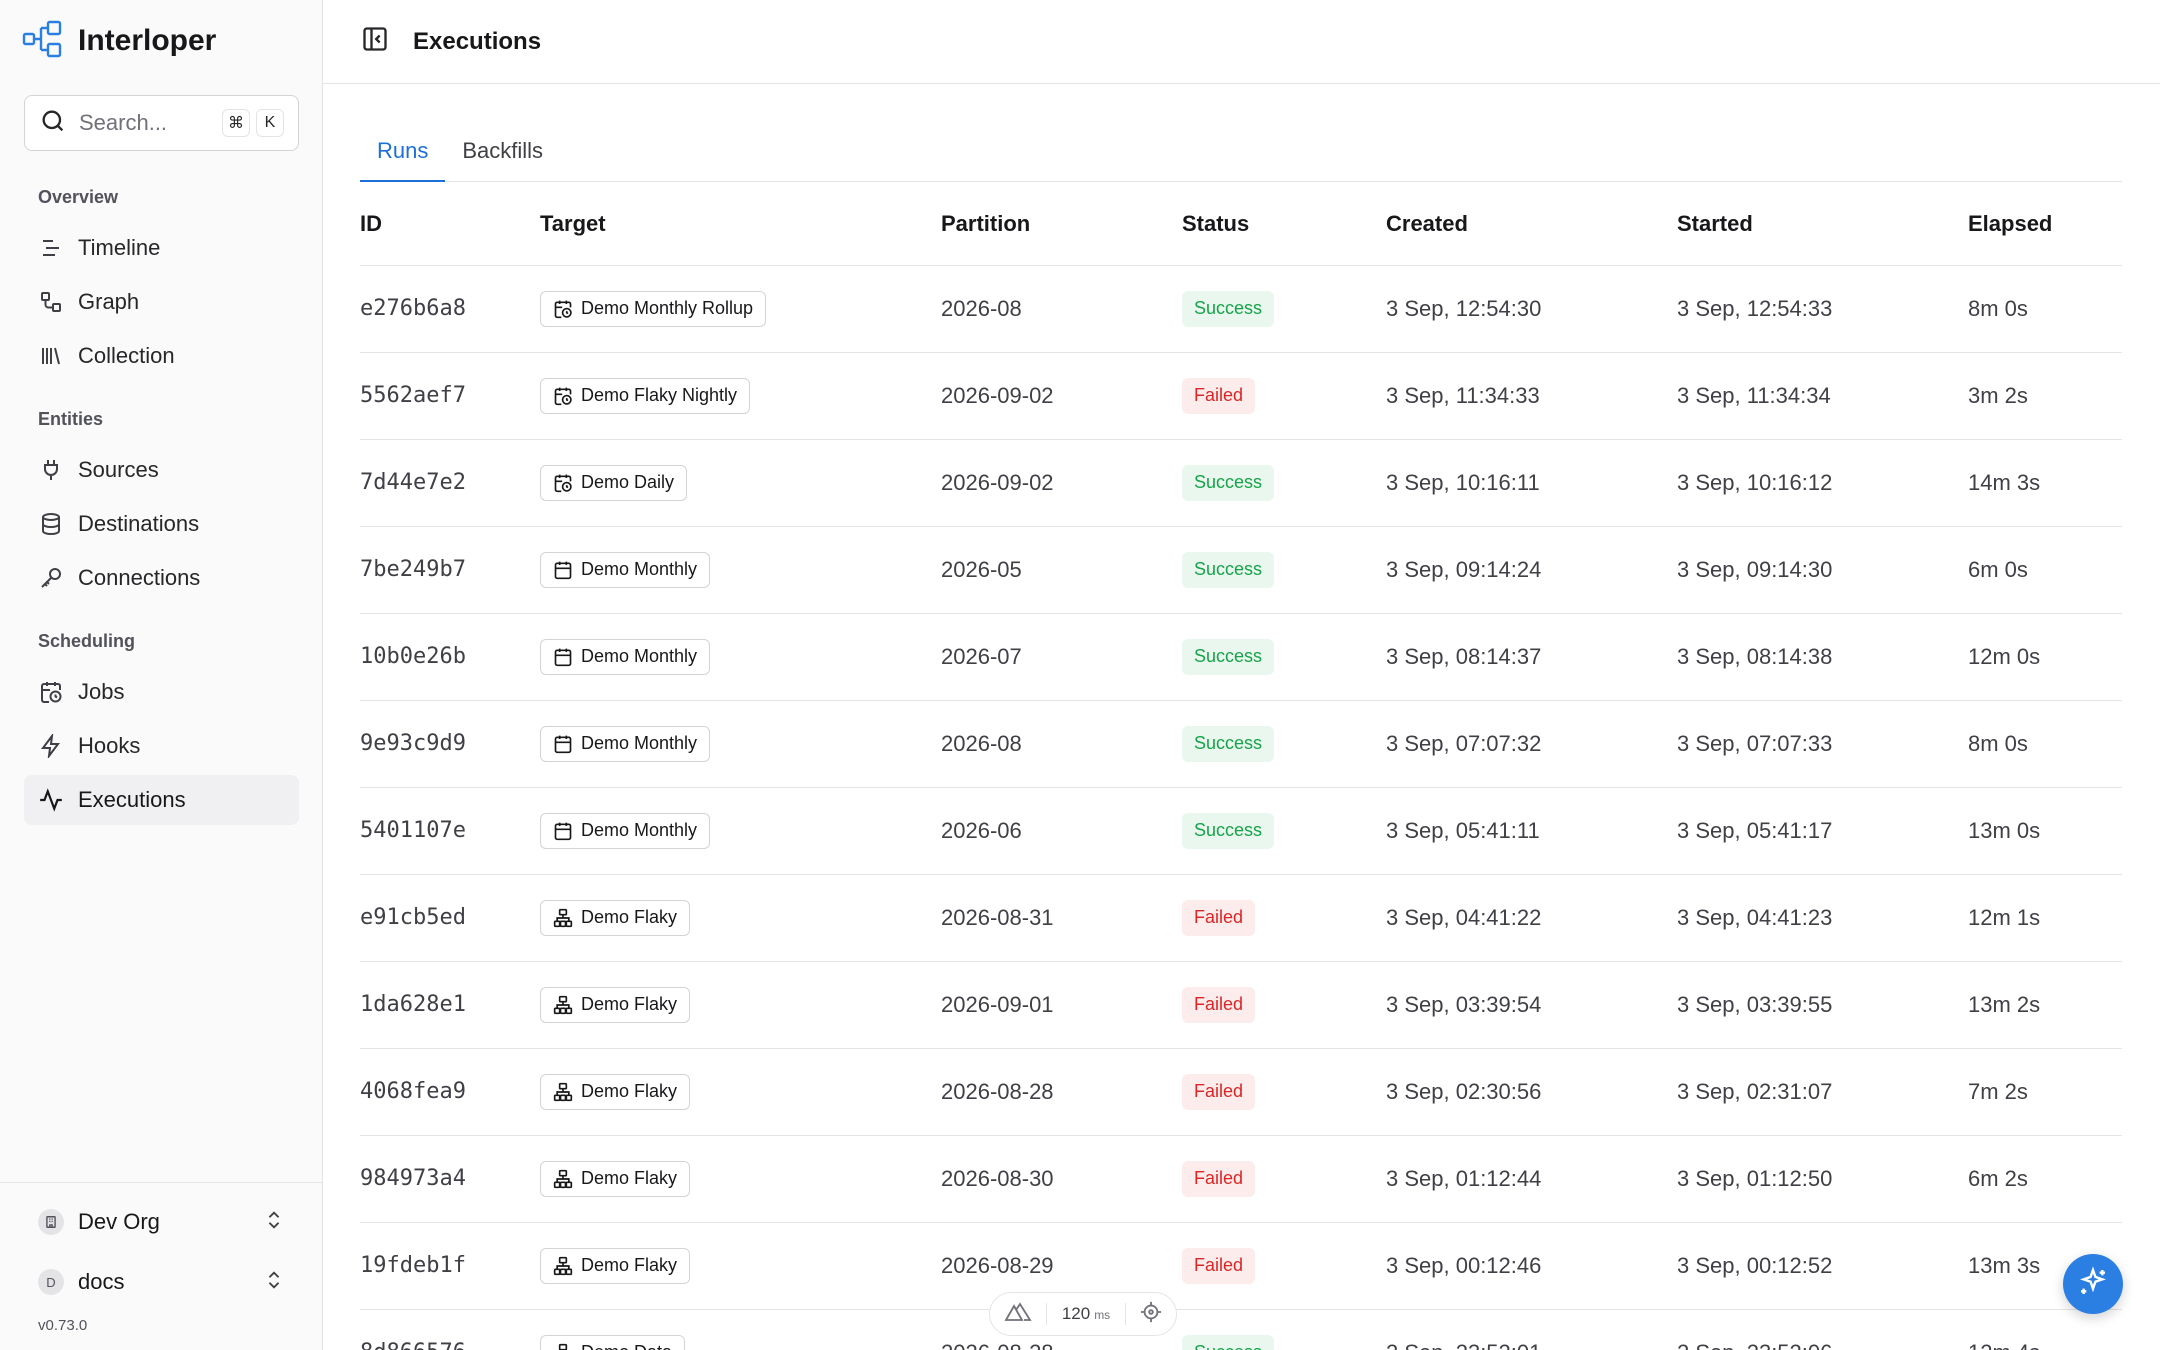 The height and width of the screenshot is (1350, 2160). I want to click on calendar-icon, so click(563, 657).